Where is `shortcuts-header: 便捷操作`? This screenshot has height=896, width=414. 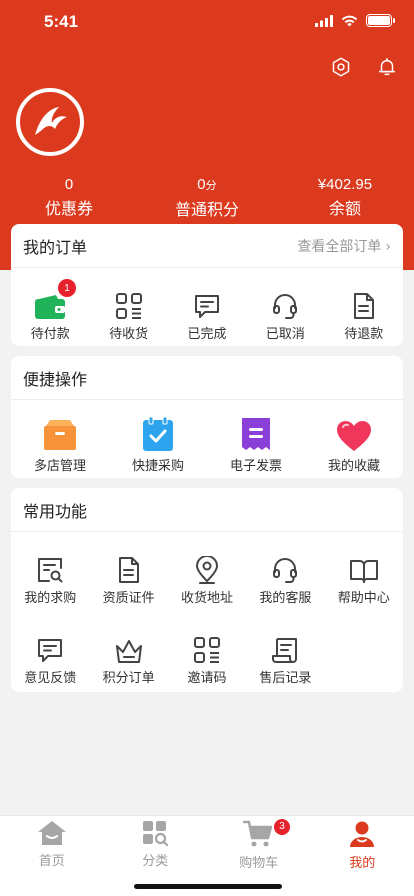 shortcuts-header: 便捷操作 is located at coordinates (207, 378).